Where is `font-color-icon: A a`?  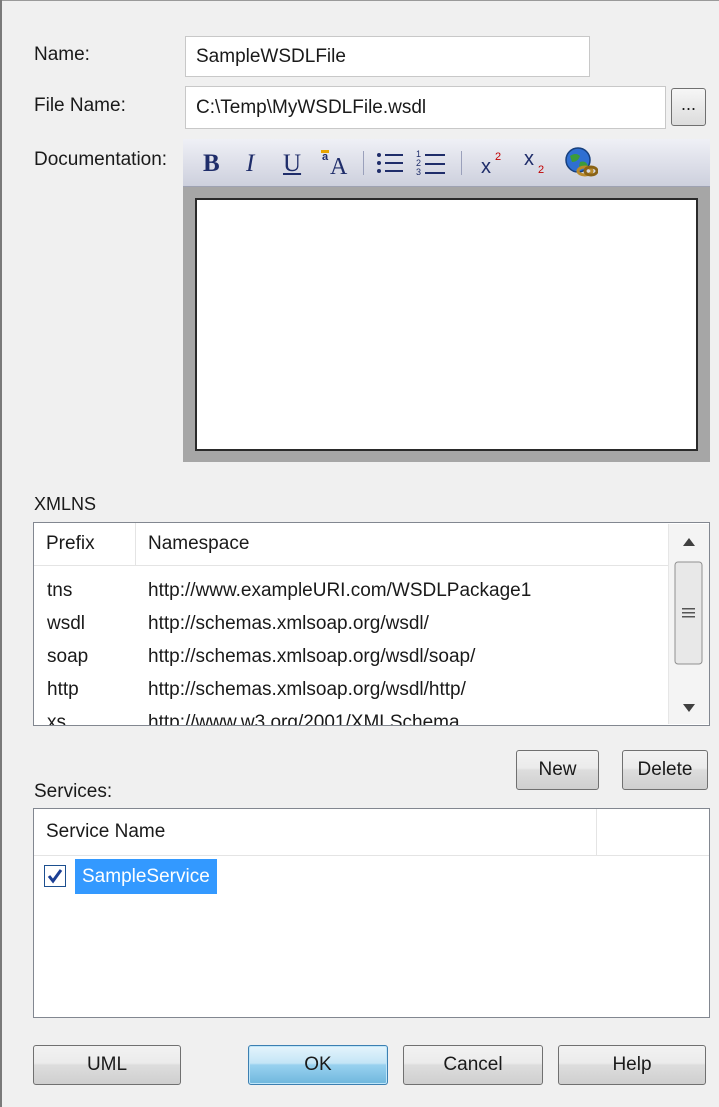
font-color-icon: A a is located at coordinates (337, 163).